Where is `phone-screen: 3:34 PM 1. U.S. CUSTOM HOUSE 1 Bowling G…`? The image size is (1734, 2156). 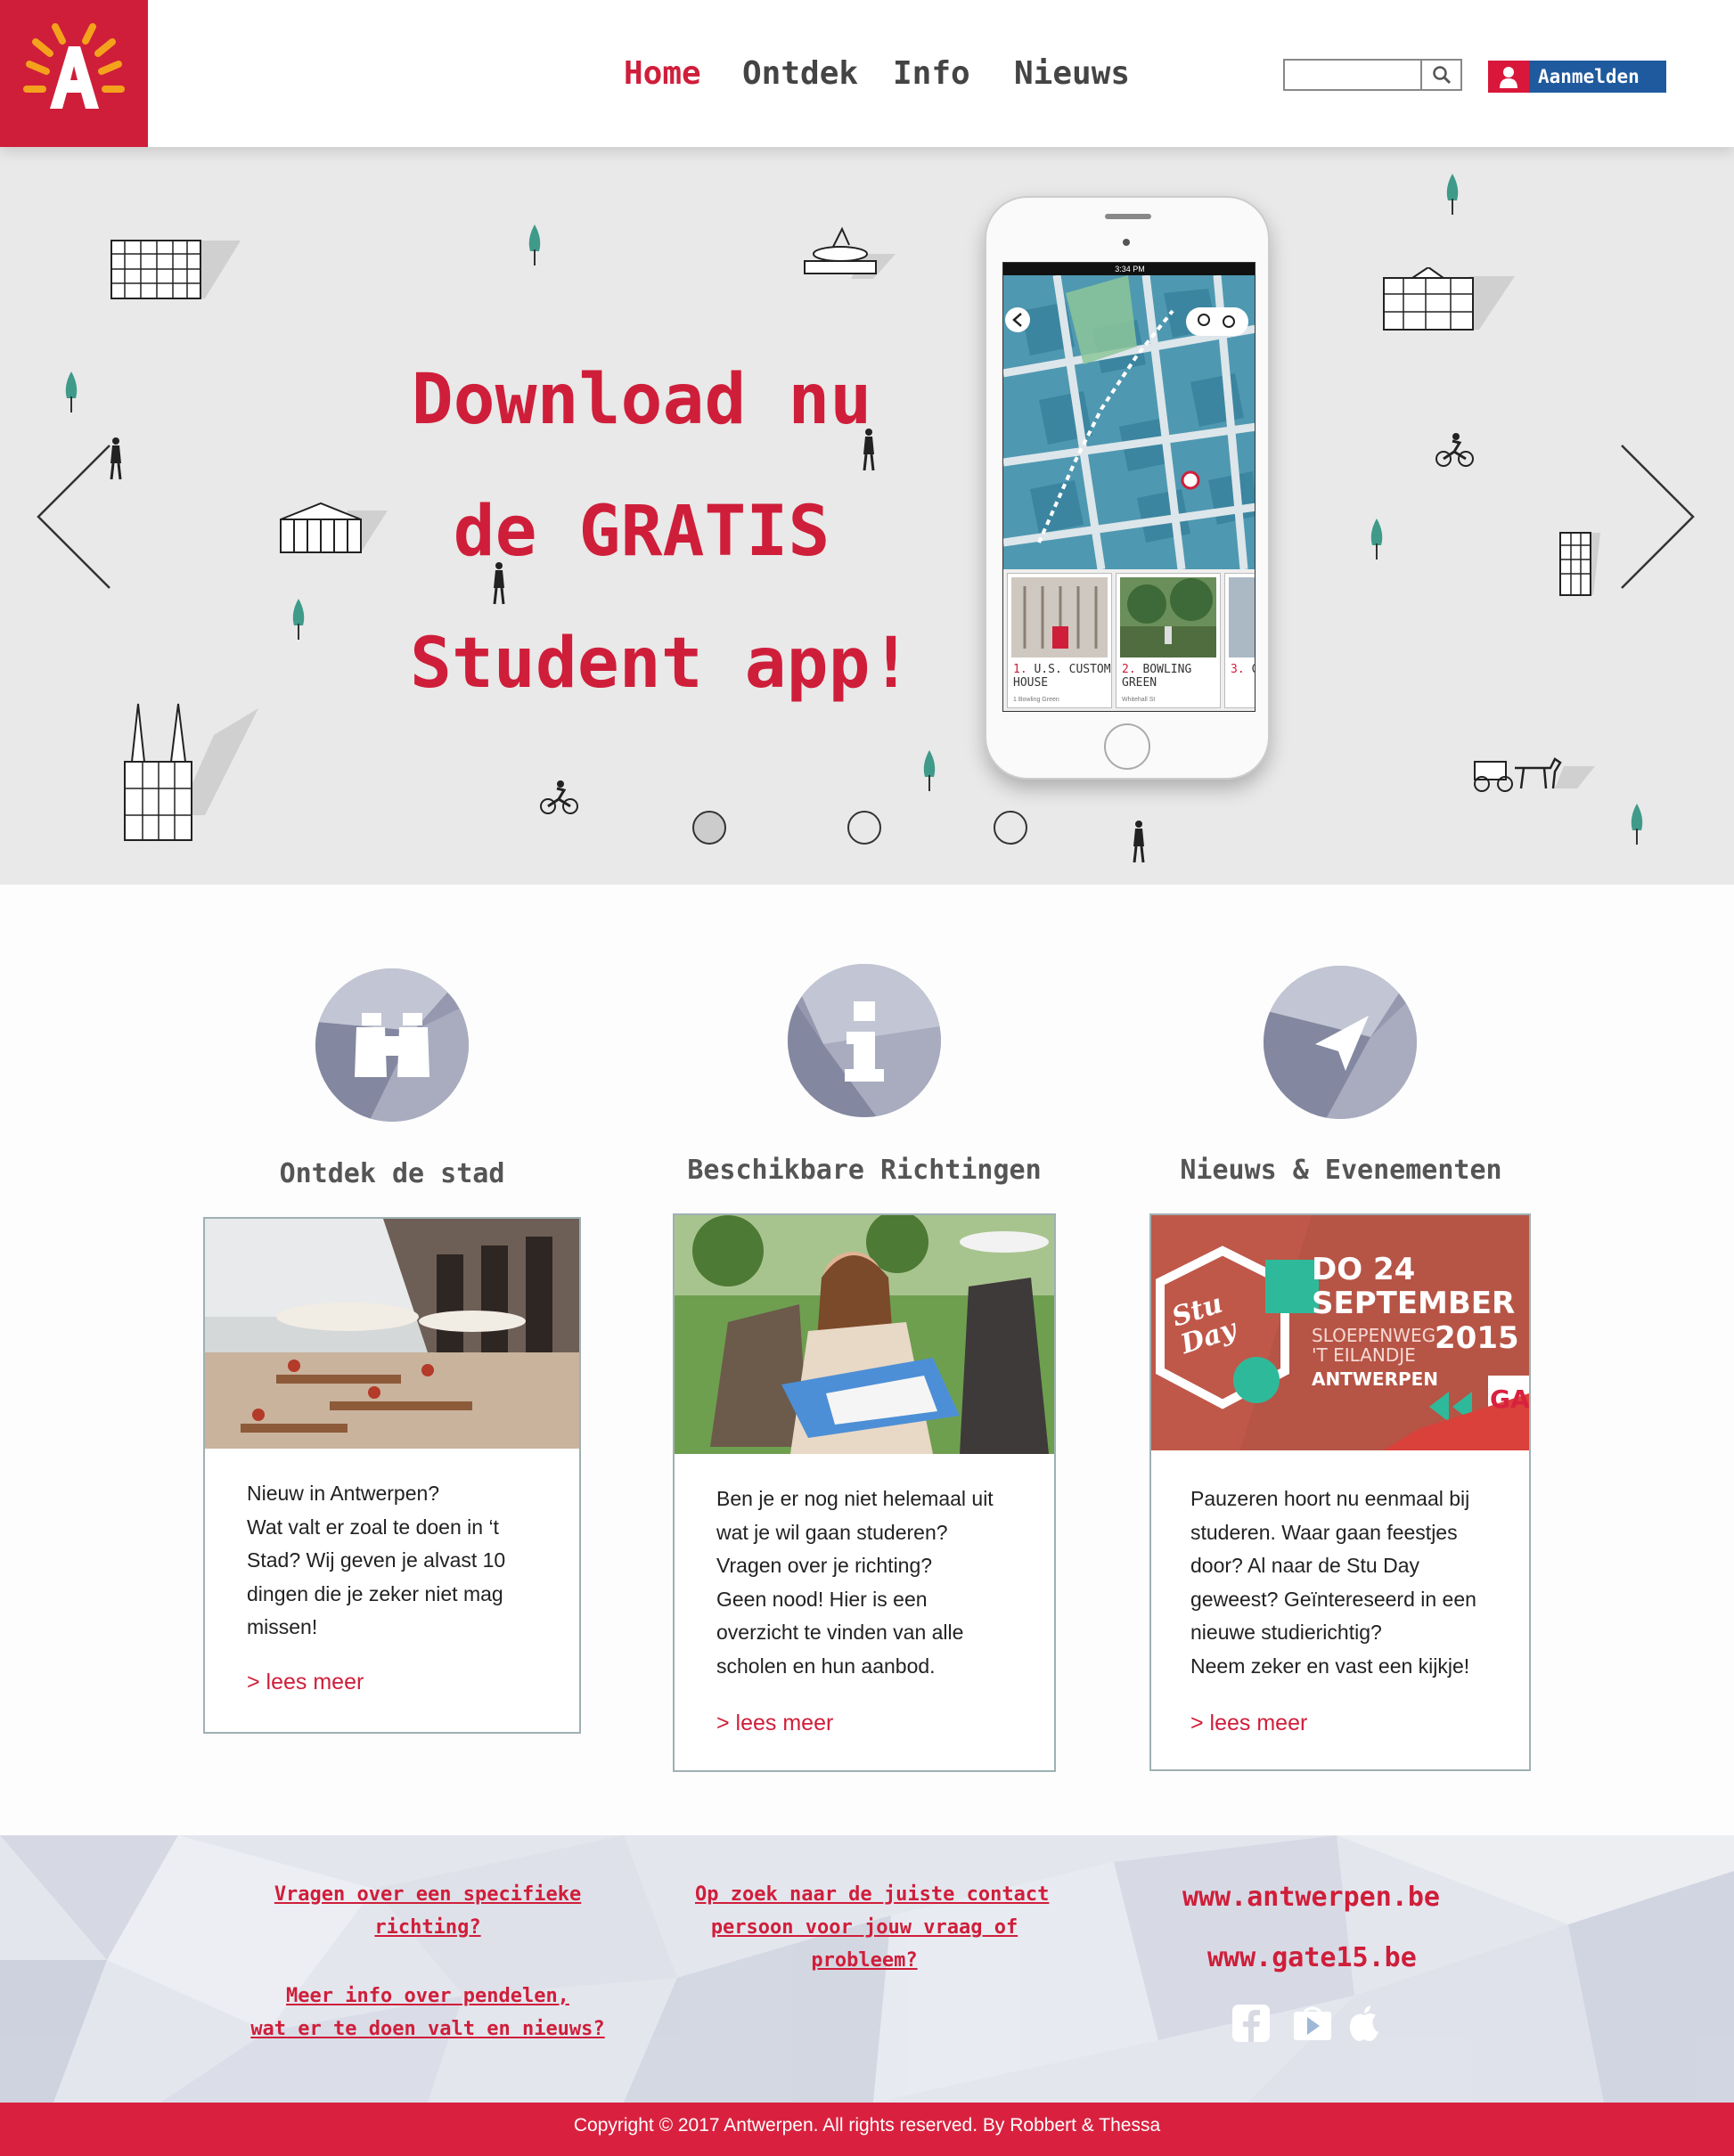 phone-screen: 3:34 PM 1. U.S. CUSTOM HOUSE 1 Bowling G… is located at coordinates (1129, 487).